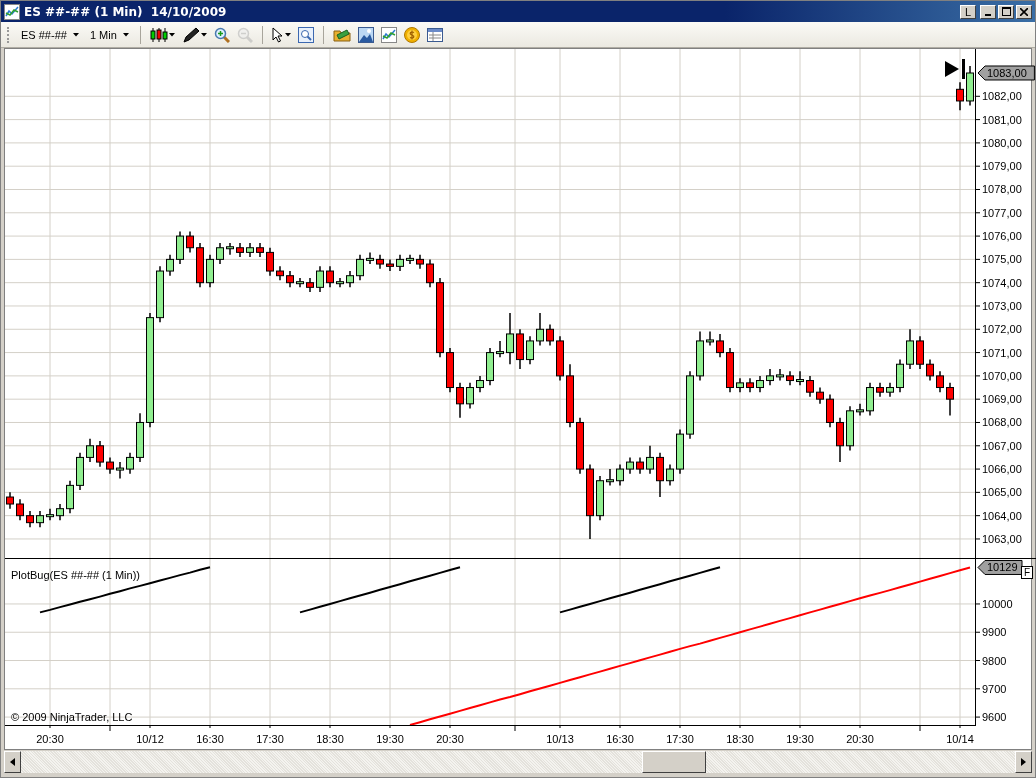 Image resolution: width=1036 pixels, height=778 pixels. I want to click on axis-label: 1079,00, so click(1002, 166).